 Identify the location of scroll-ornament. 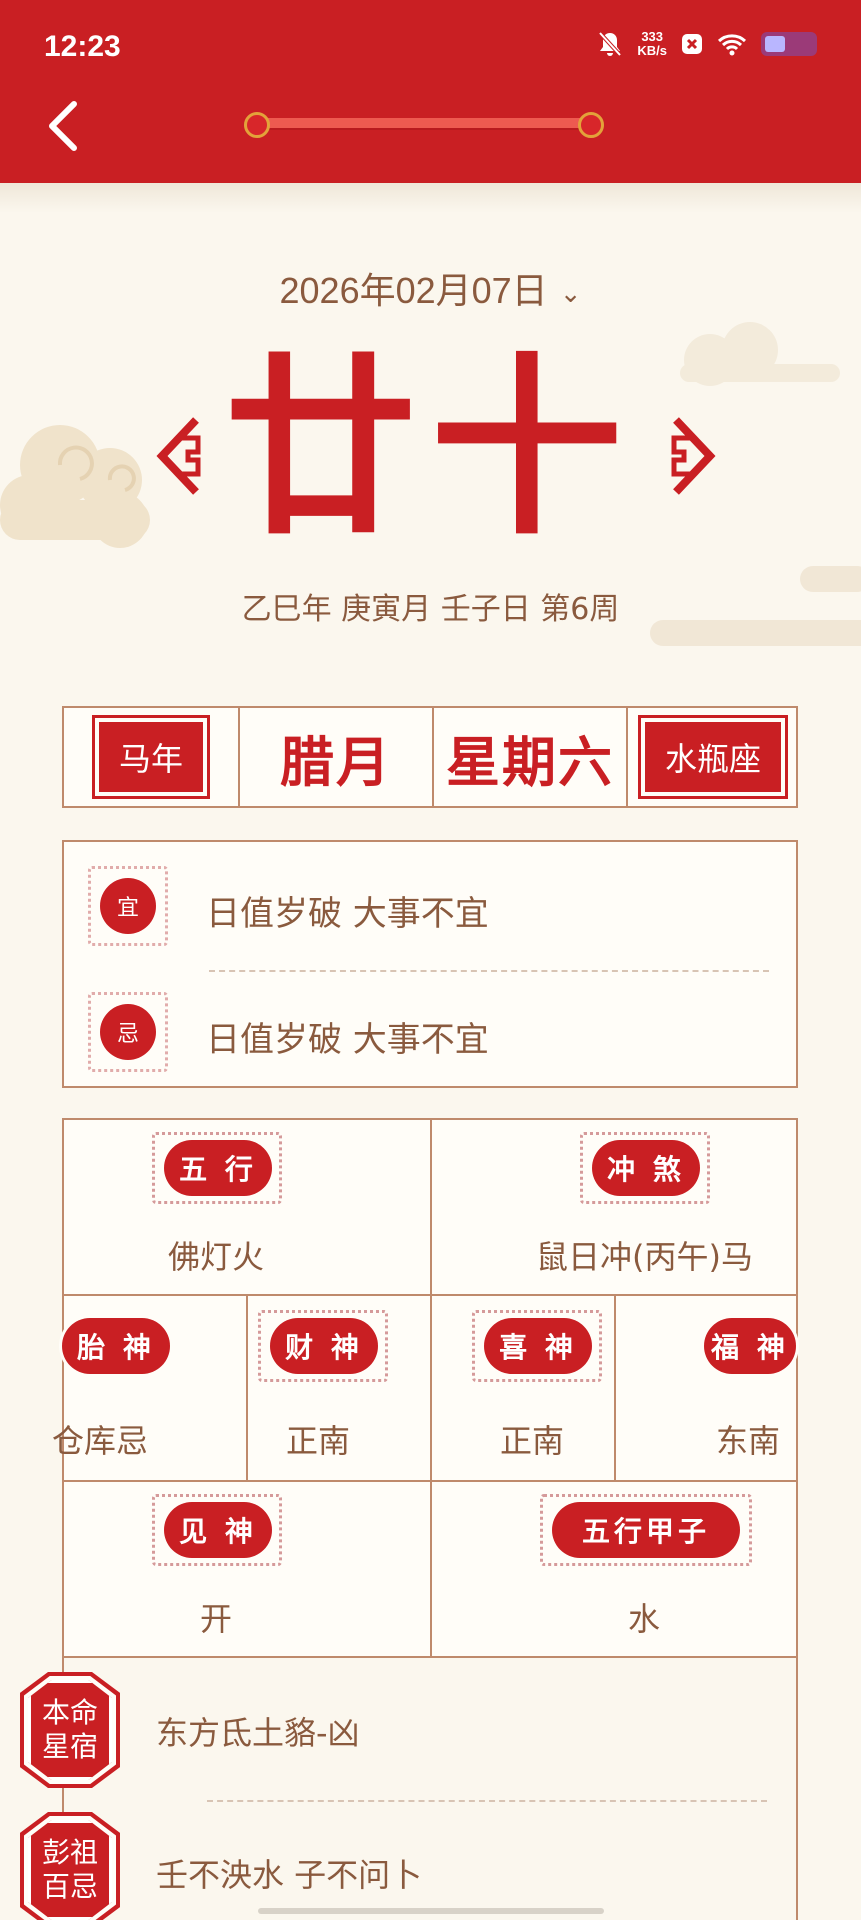
(424, 125).